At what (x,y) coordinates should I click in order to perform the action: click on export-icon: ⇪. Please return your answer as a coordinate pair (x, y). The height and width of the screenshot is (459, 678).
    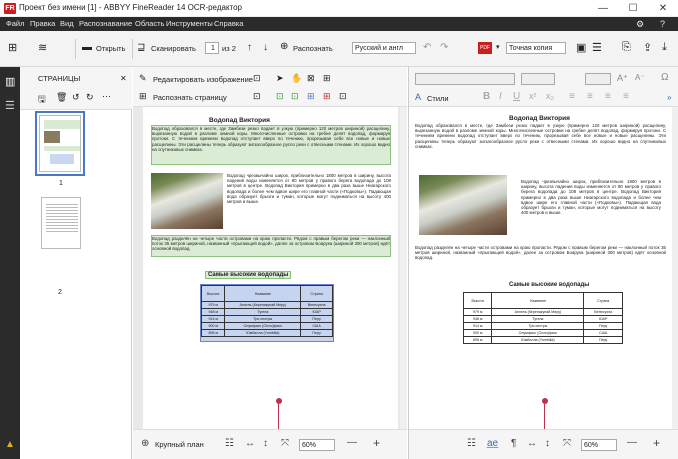
    Looking at the image, I should click on (647, 47).